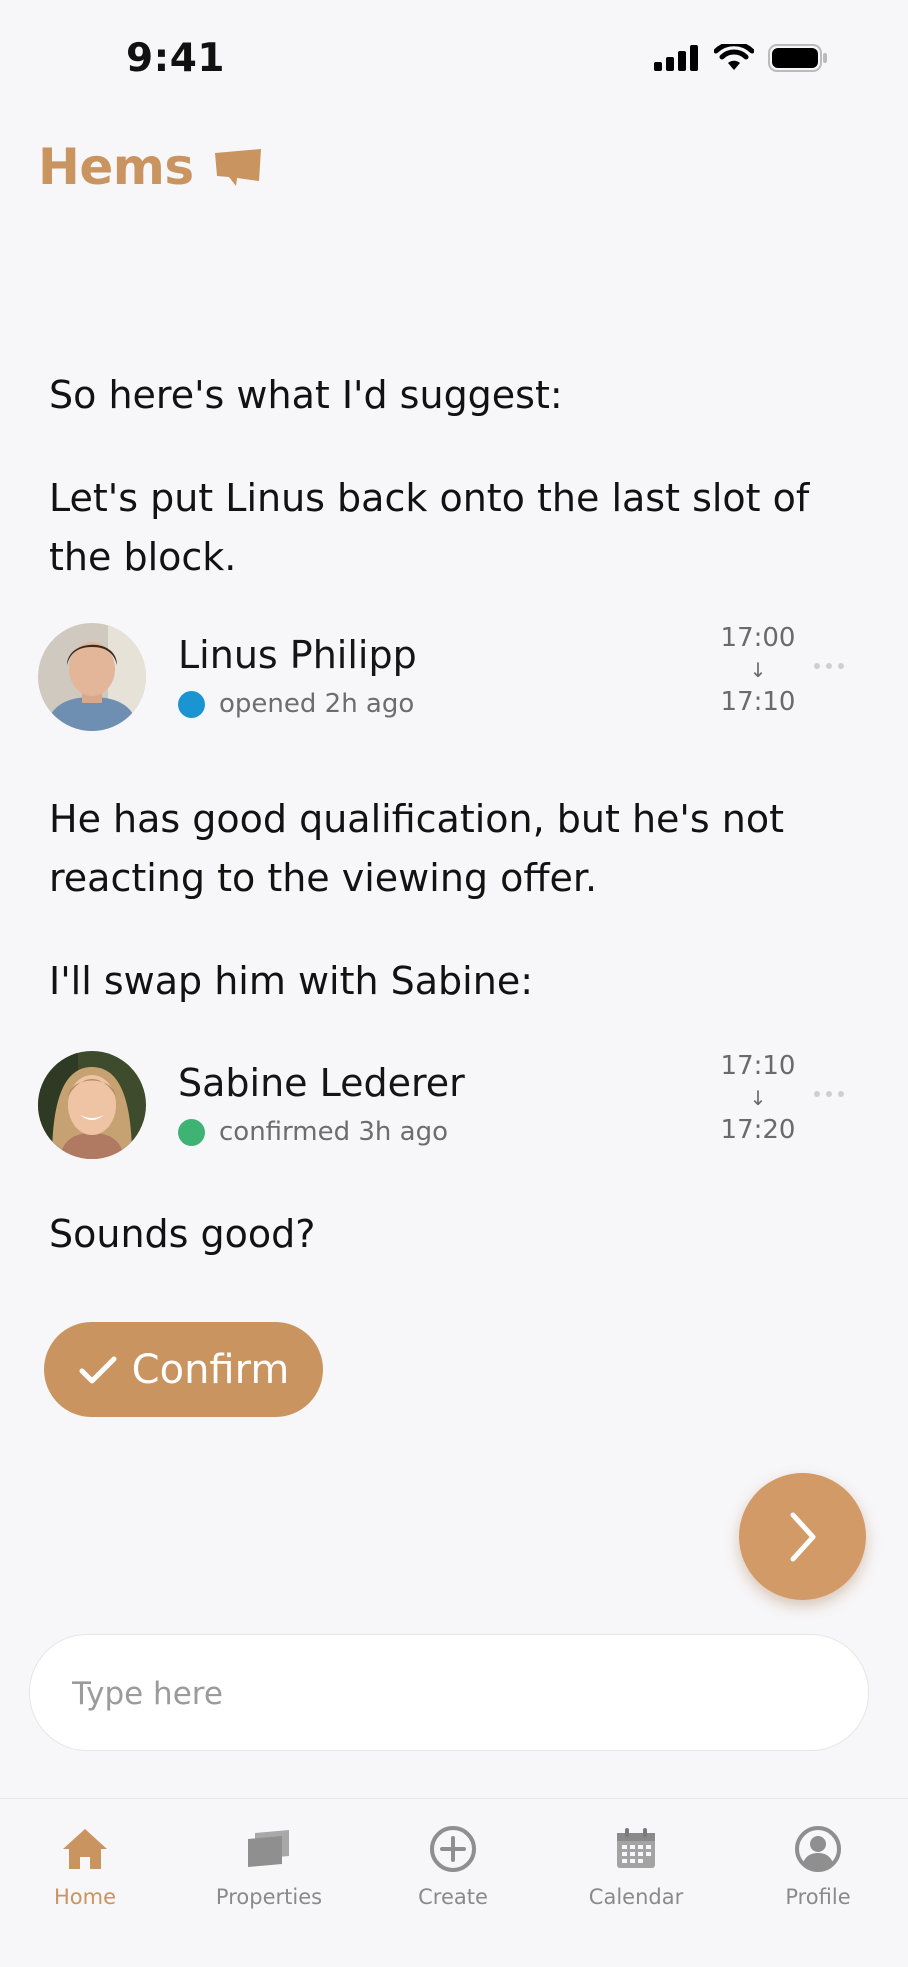 This screenshot has width=908, height=1967. Describe the element at coordinates (297, 655) in the screenshot. I see `slot-name: Linus Philipp` at that location.